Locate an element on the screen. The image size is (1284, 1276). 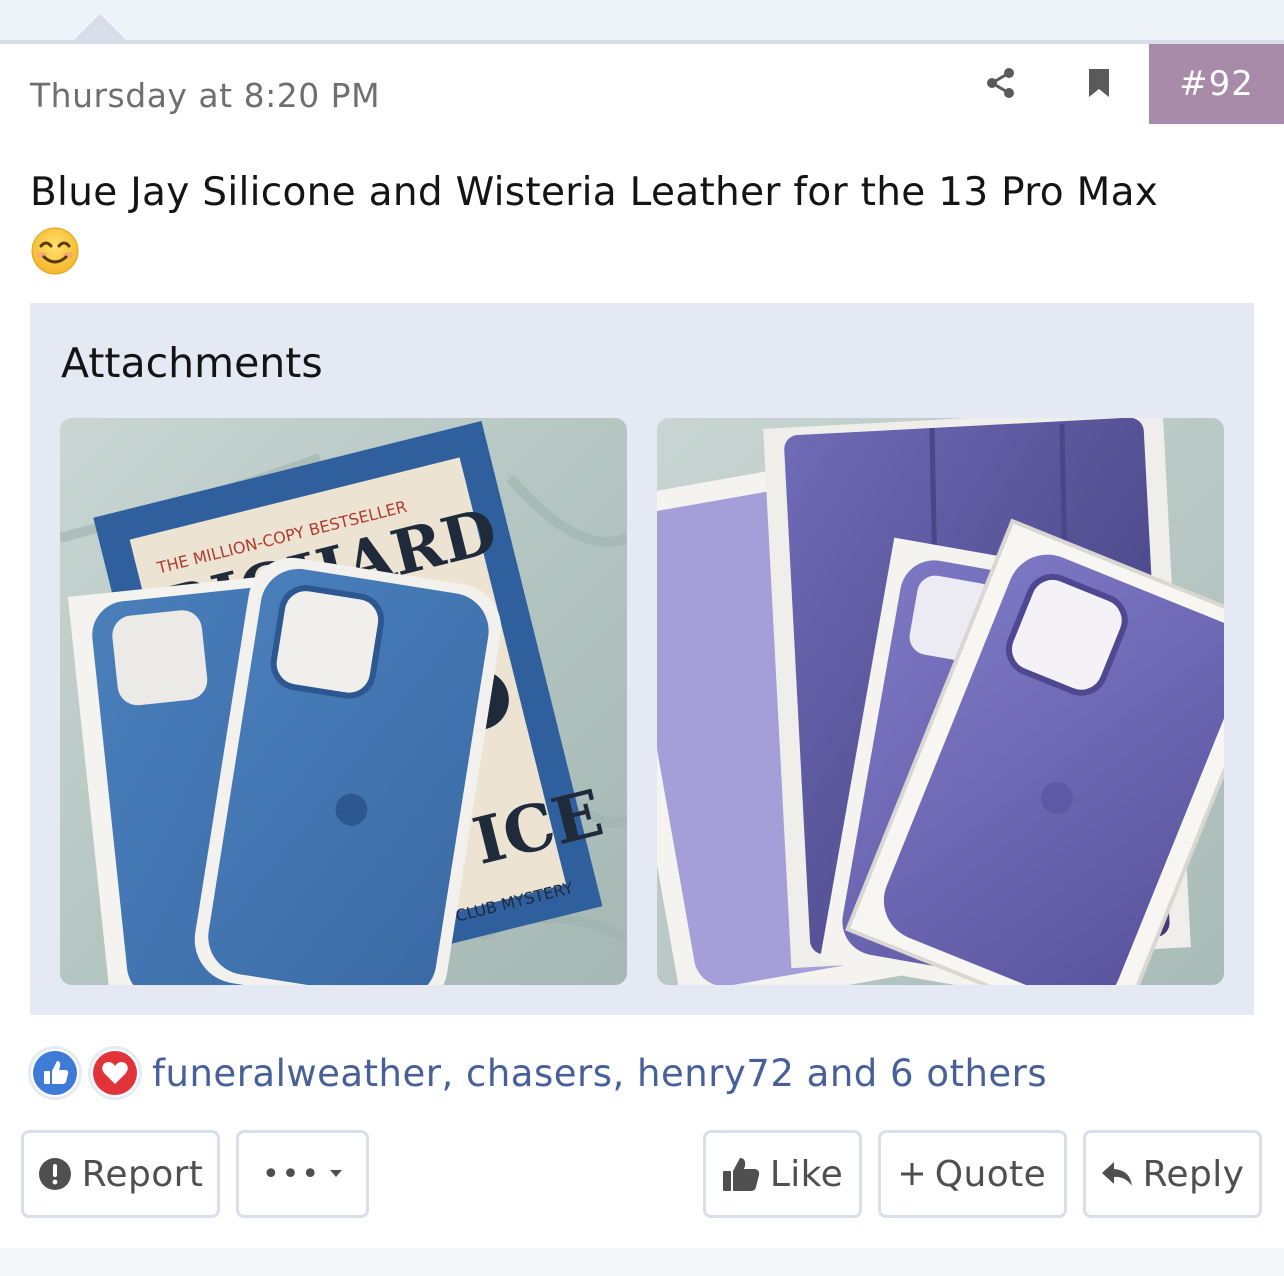
share-button is located at coordinates (1001, 83).